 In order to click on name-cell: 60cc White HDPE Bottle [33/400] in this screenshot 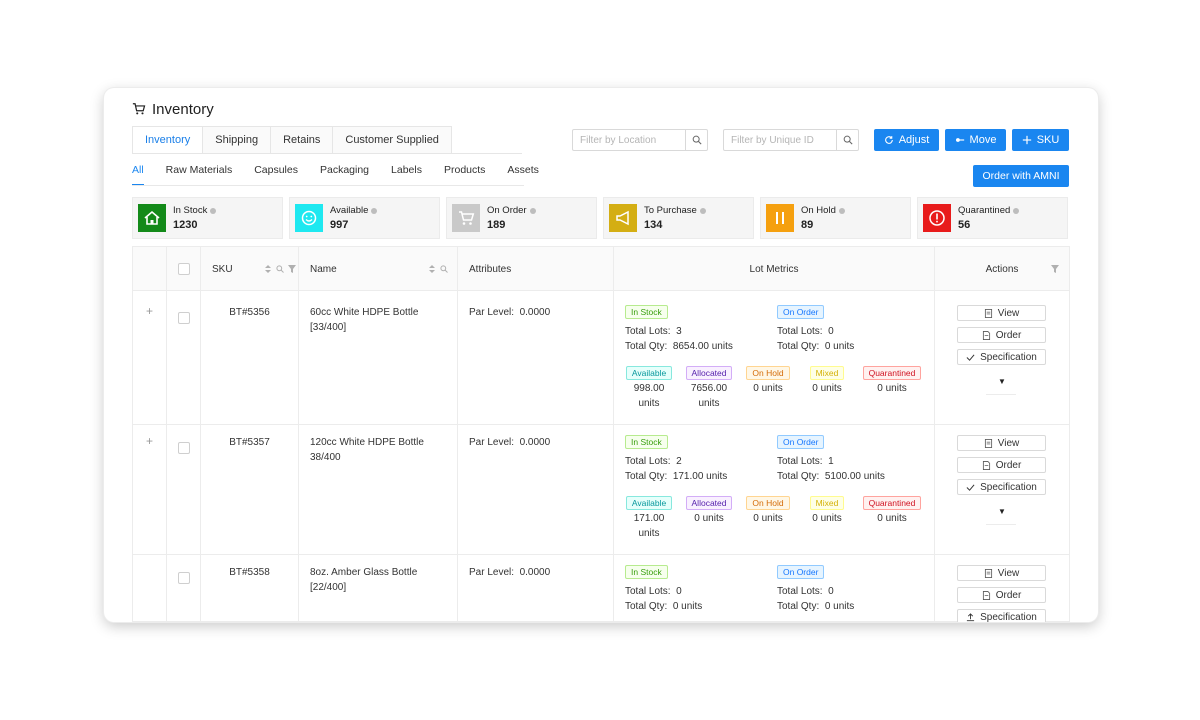, I will do `click(364, 320)`.